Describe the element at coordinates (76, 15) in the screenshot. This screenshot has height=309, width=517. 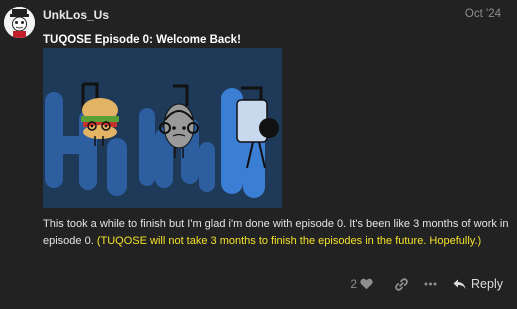
I see `username: UnkLos_Us` at that location.